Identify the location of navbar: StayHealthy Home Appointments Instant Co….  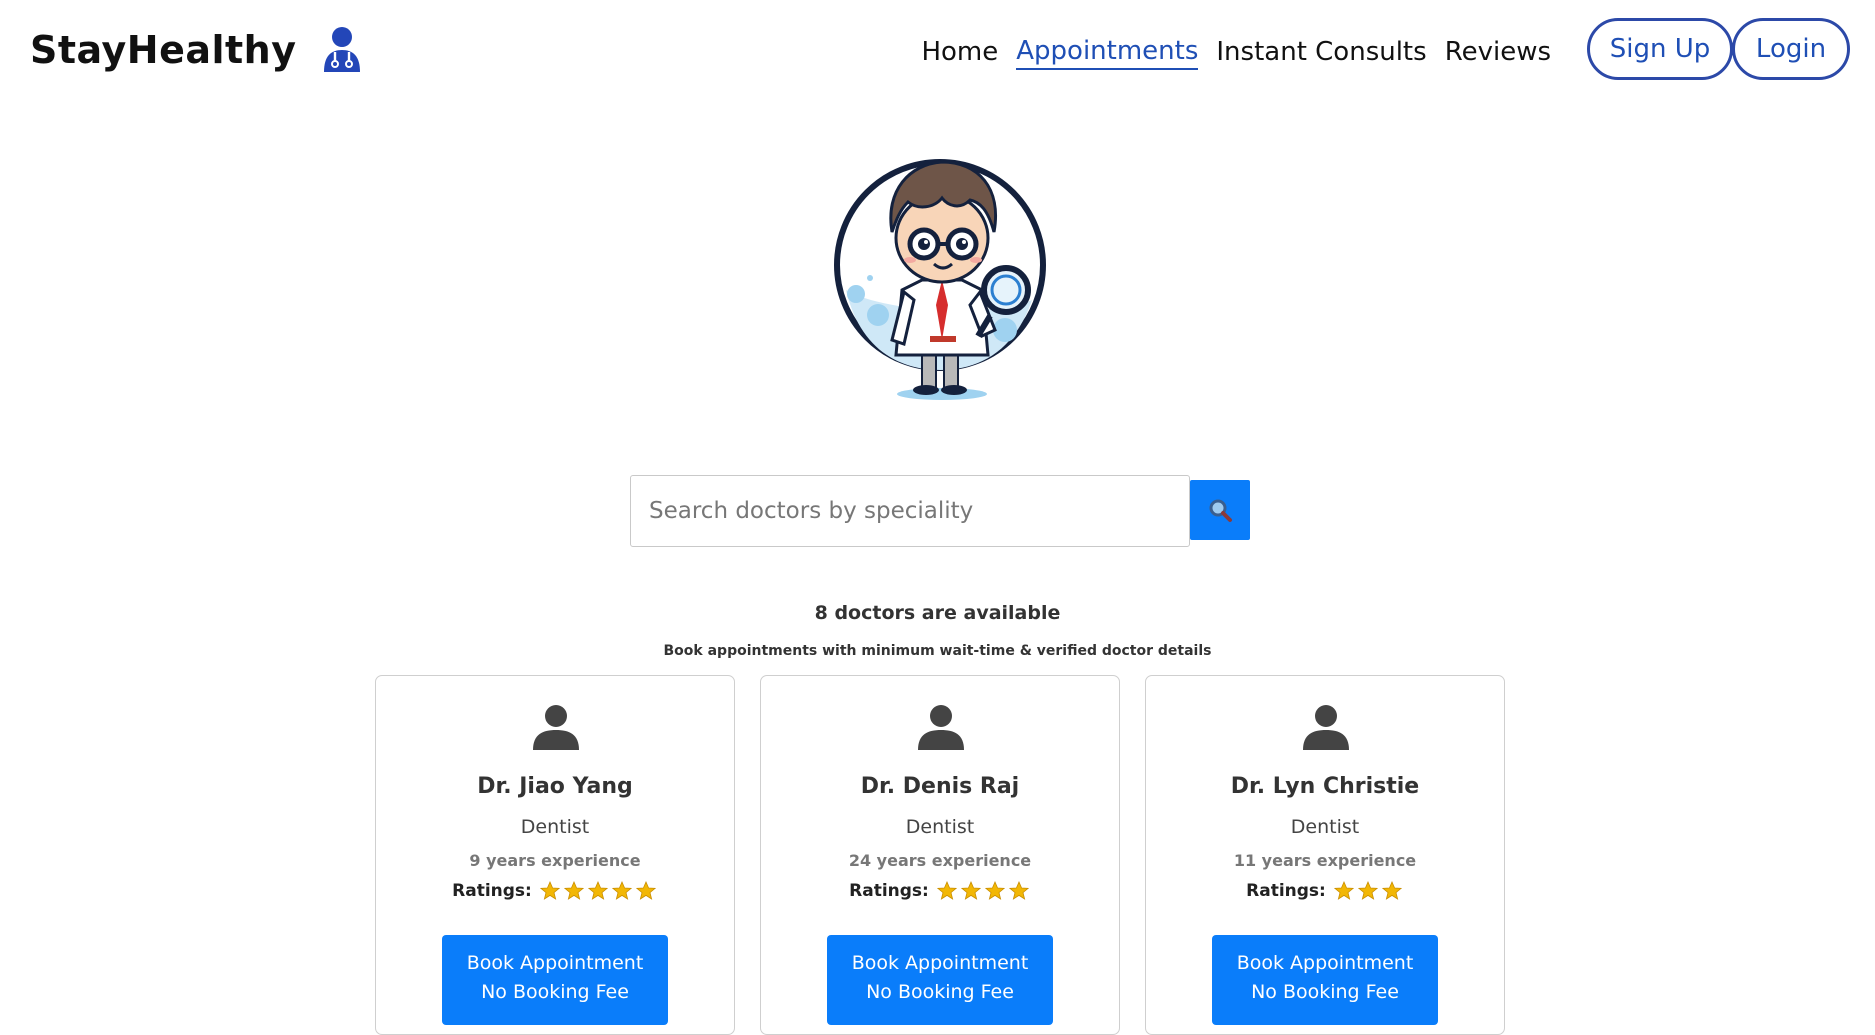
(937, 51).